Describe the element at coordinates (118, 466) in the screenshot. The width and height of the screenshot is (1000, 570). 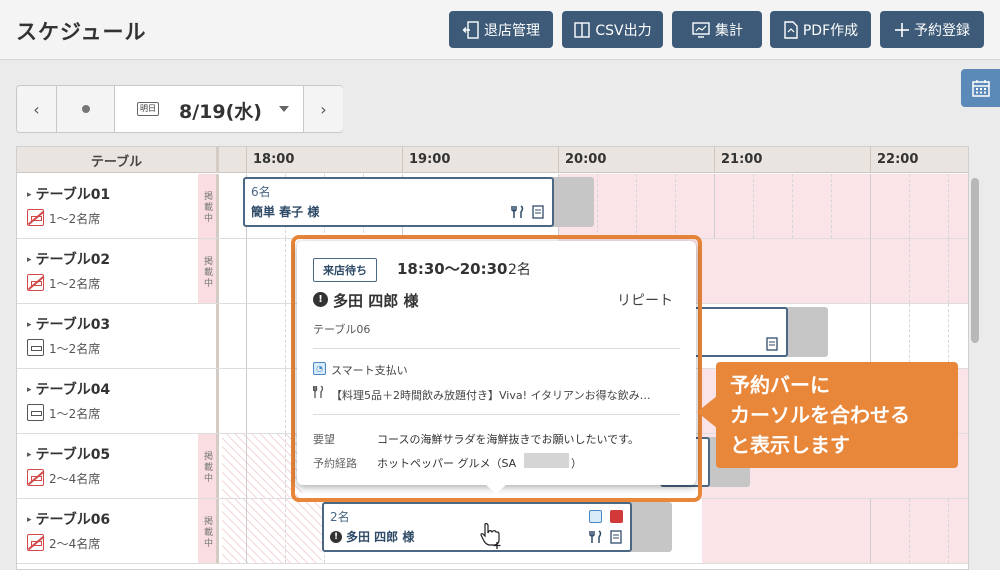
I see `row-label: テーブル05 2〜4名席 掲載中` at that location.